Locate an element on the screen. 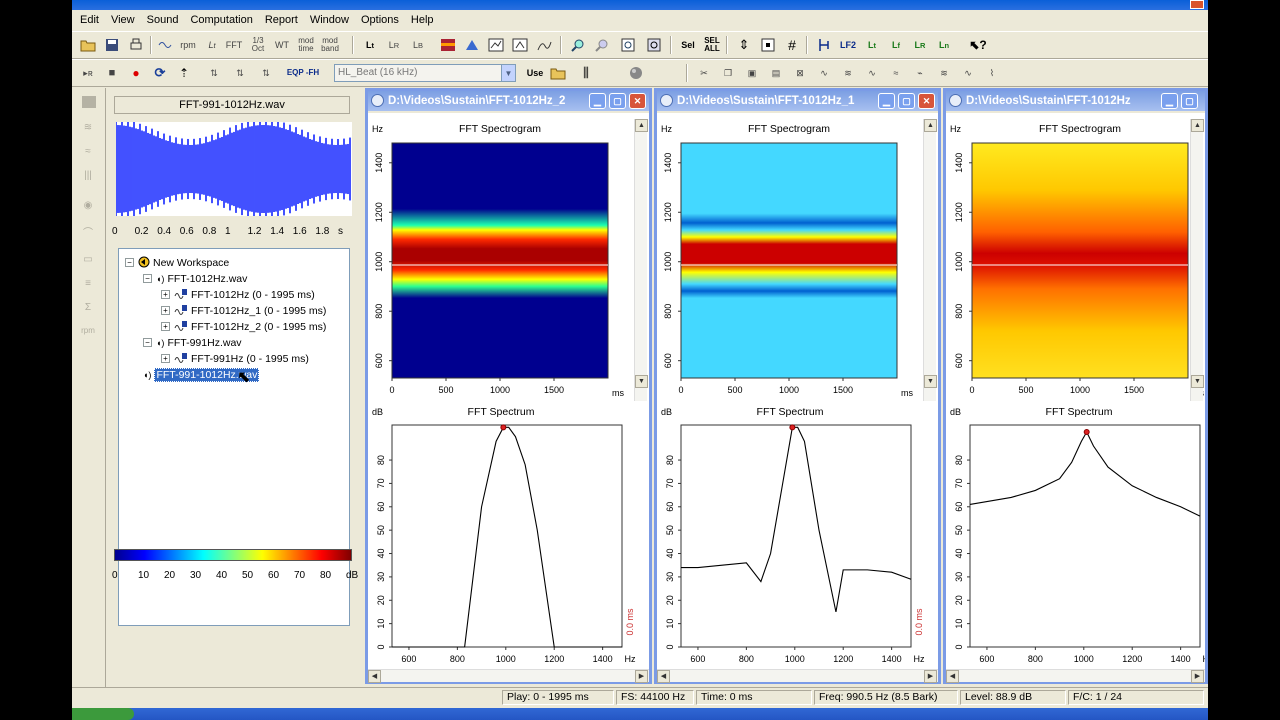 The width and height of the screenshot is (1280, 720). equalizer-button: EQP -FH is located at coordinates (303, 73).